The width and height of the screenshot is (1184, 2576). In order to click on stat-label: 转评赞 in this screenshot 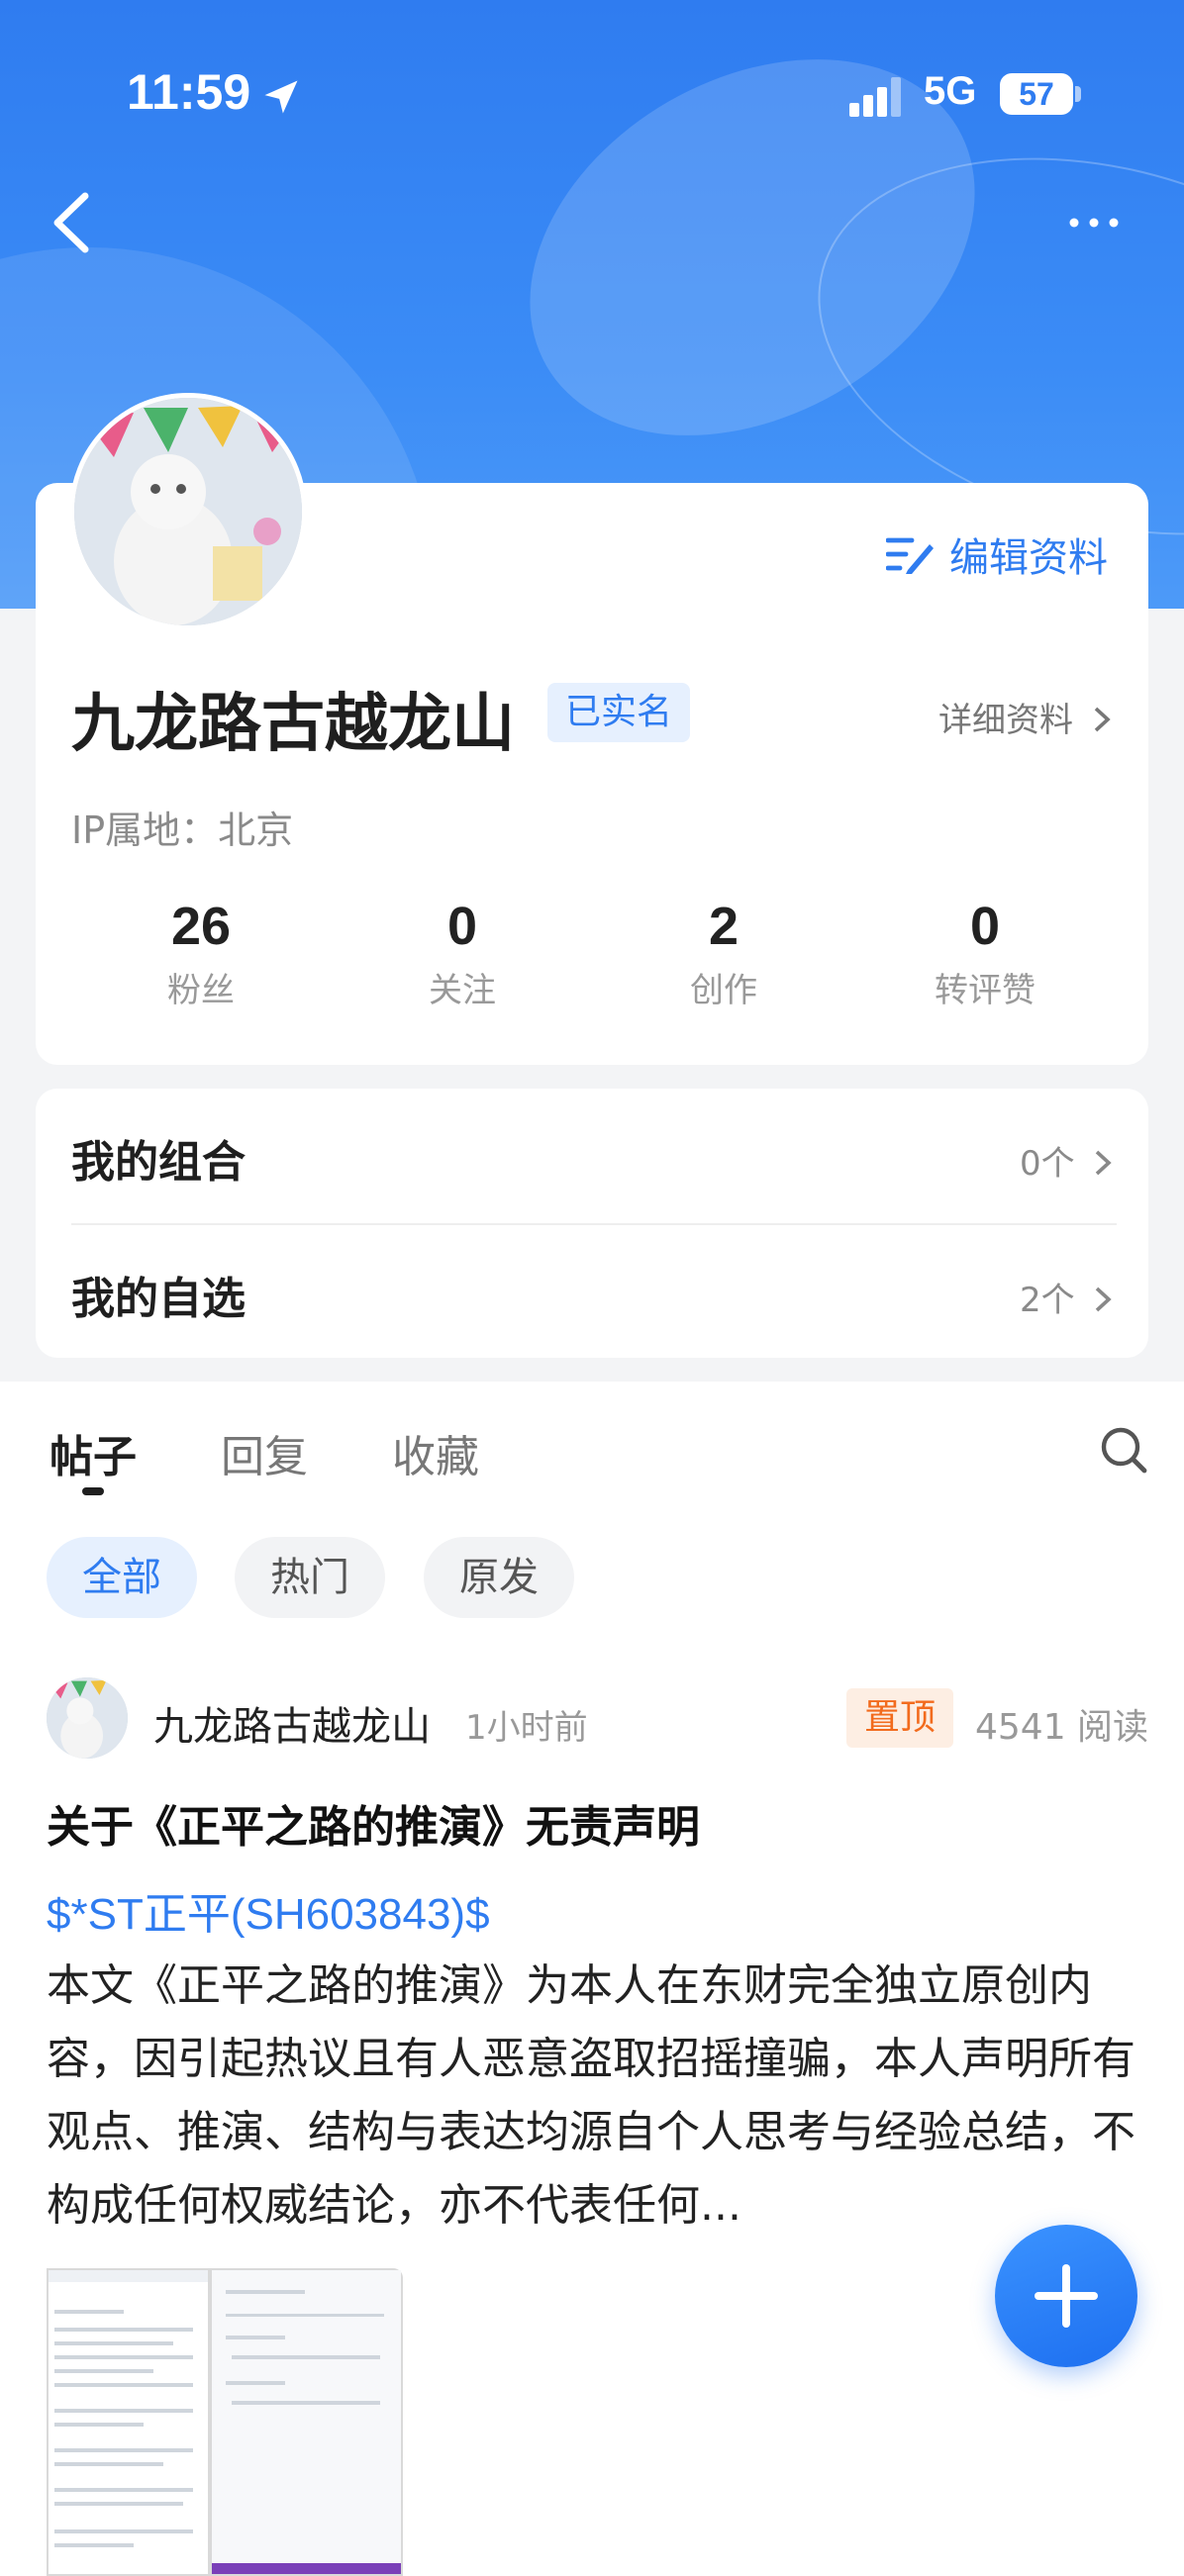, I will do `click(985, 990)`.